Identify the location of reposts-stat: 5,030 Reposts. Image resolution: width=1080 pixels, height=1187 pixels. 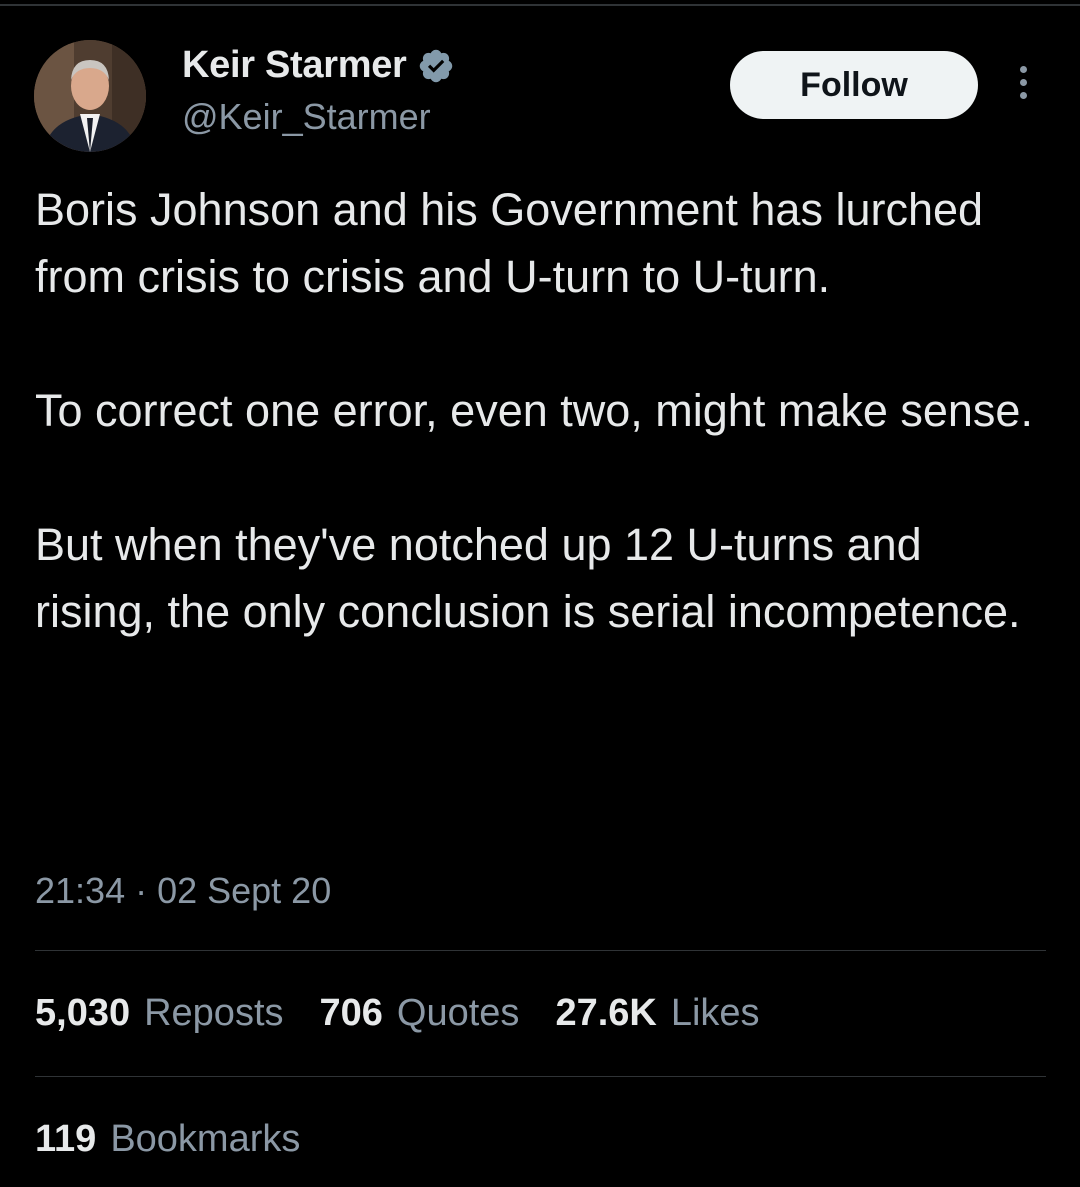
(159, 1013).